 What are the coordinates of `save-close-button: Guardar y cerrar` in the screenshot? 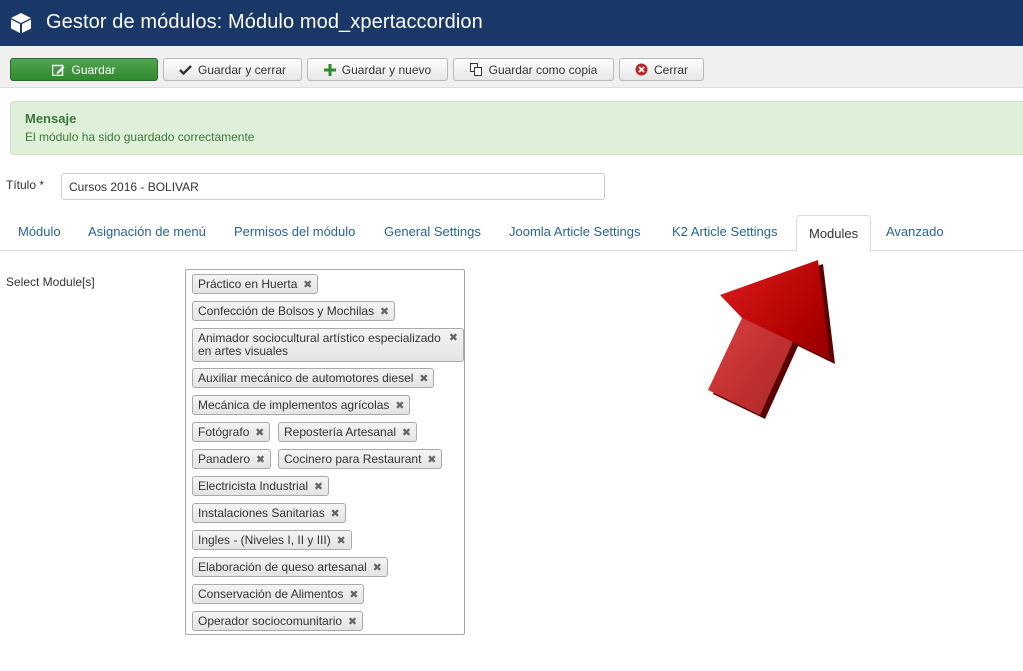 It's located at (232, 69).